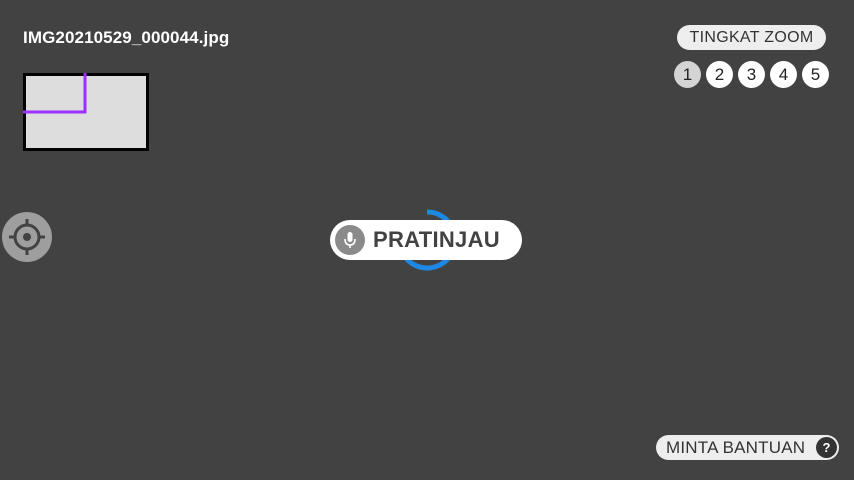 The image size is (854, 480). I want to click on zoom-level-5: 5, so click(815, 74).